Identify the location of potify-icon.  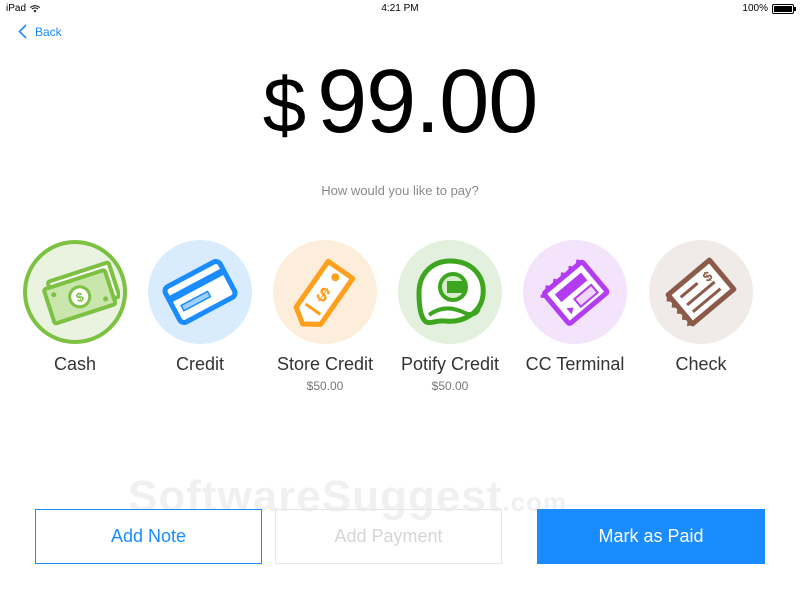
(451, 292).